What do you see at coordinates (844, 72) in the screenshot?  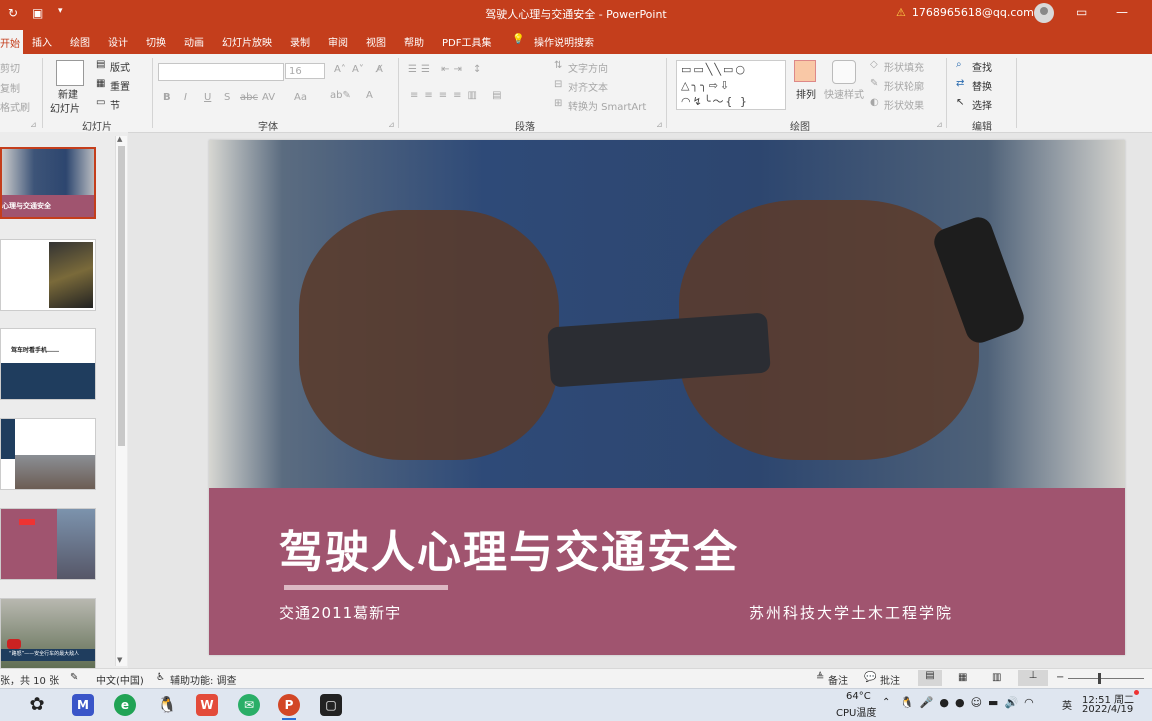 I see `quick-styles-icon` at bounding box center [844, 72].